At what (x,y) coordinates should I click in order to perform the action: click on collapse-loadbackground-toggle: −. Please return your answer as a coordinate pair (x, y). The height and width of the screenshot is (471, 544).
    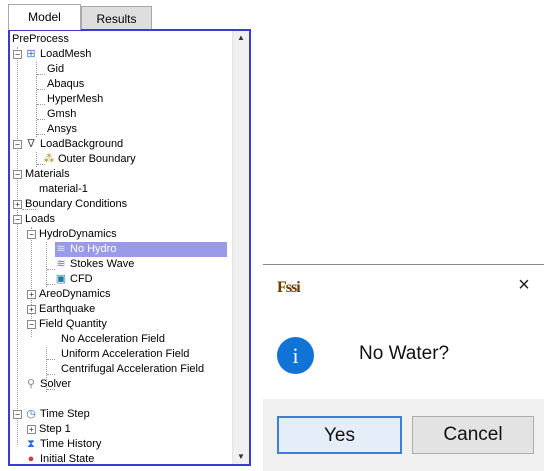
    Looking at the image, I should click on (17, 144).